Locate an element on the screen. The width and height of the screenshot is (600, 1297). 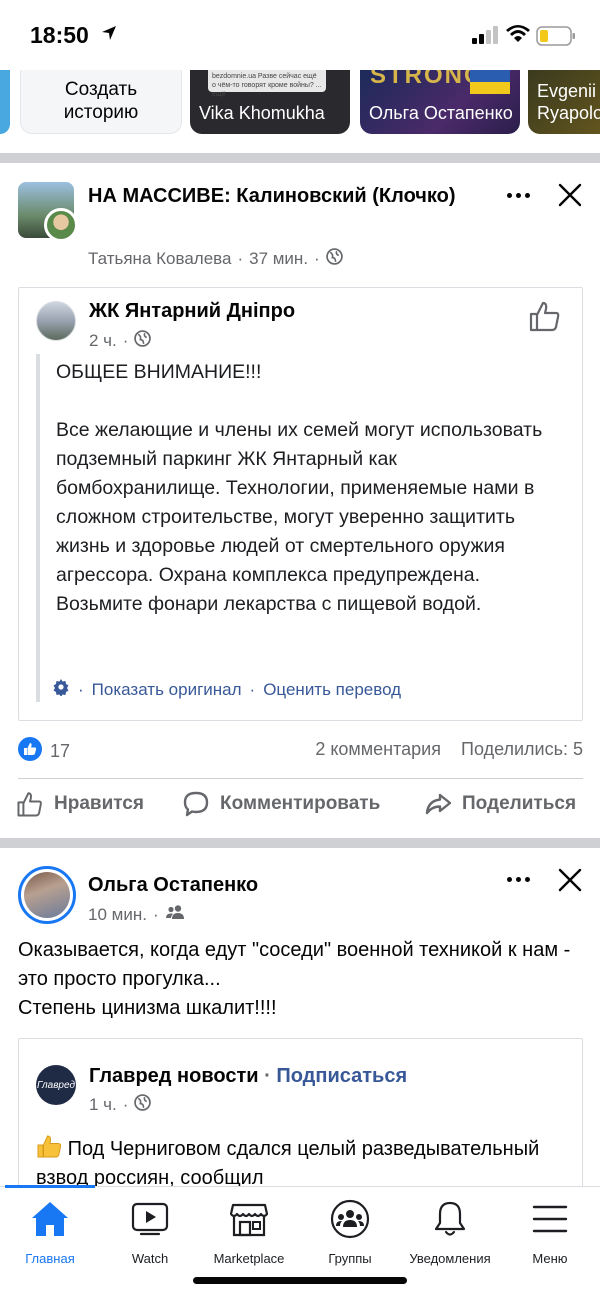
ukraine-flag-image is located at coordinates (490, 82).